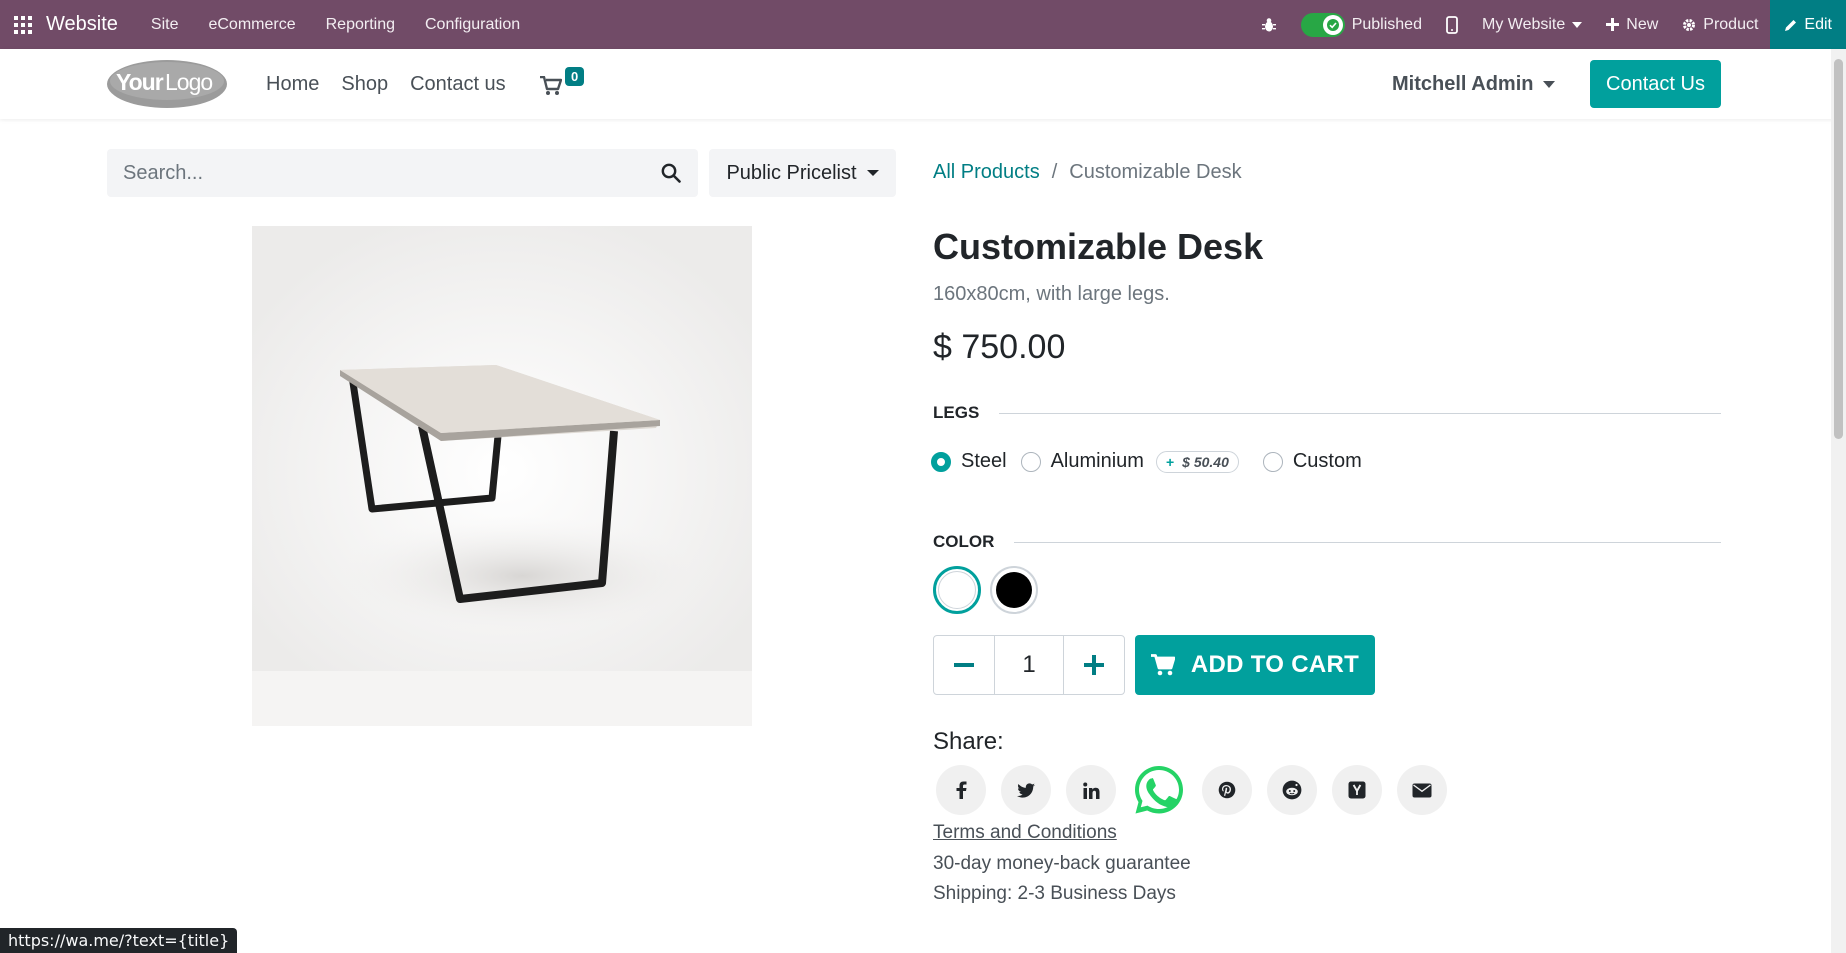  Describe the element at coordinates (985, 590) in the screenshot. I see `color-swatches` at that location.